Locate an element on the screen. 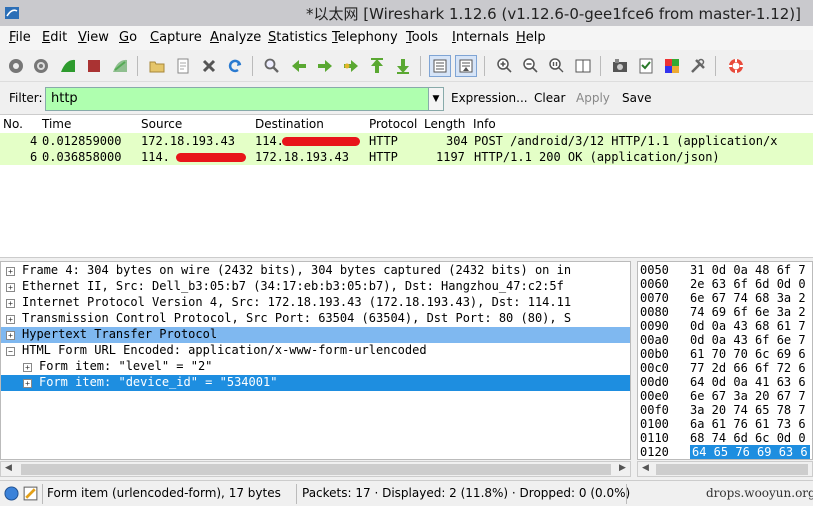 Image resolution: width=813 pixels, height=506 pixels. tree-item-form-device-id: + Form item: "device_id" = "534001" is located at coordinates (315, 383).